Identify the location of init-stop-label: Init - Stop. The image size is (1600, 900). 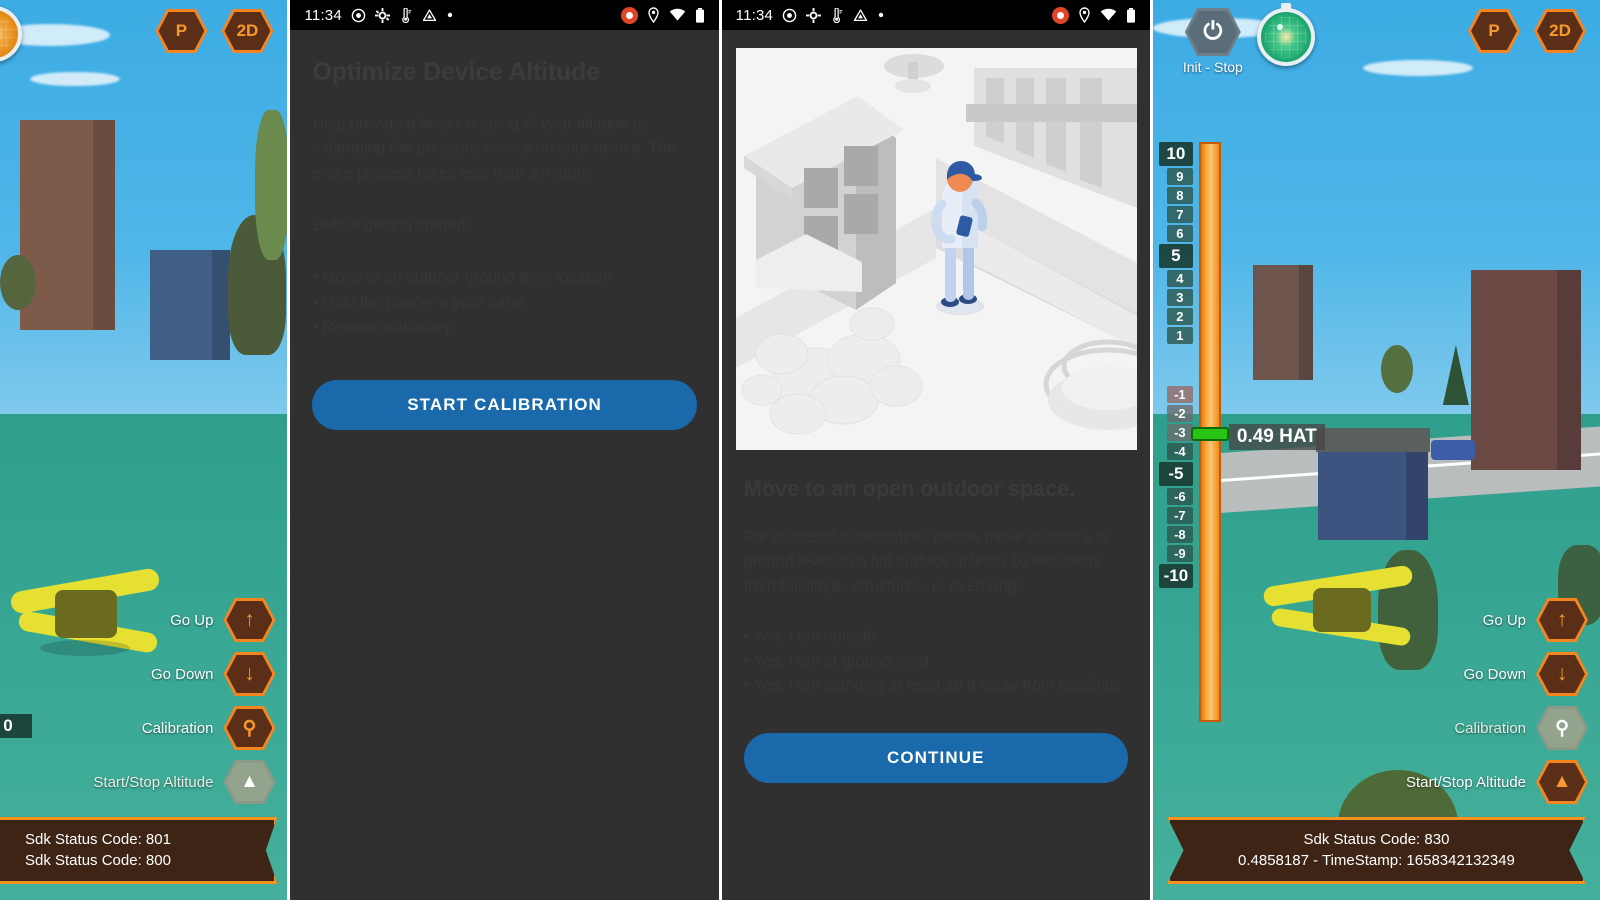
(1212, 67).